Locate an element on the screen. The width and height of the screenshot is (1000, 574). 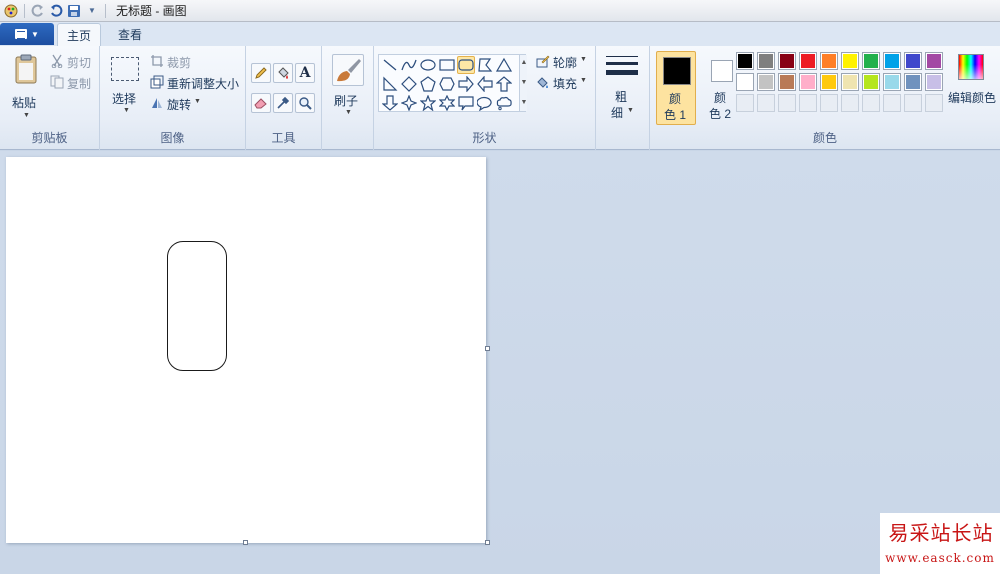
rotate-button: 旋转 ▼ is located at coordinates (178, 103).